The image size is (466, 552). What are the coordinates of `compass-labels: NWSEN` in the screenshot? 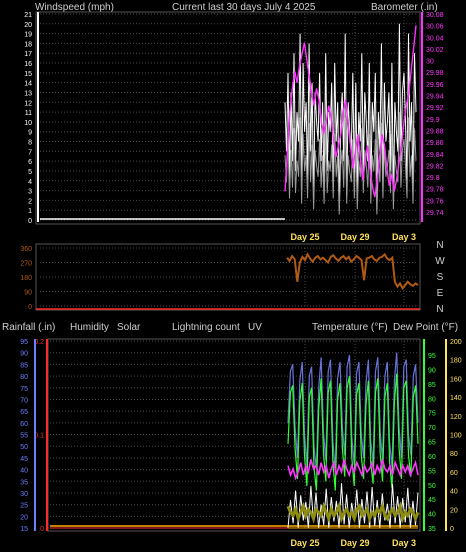 It's located at (440, 277).